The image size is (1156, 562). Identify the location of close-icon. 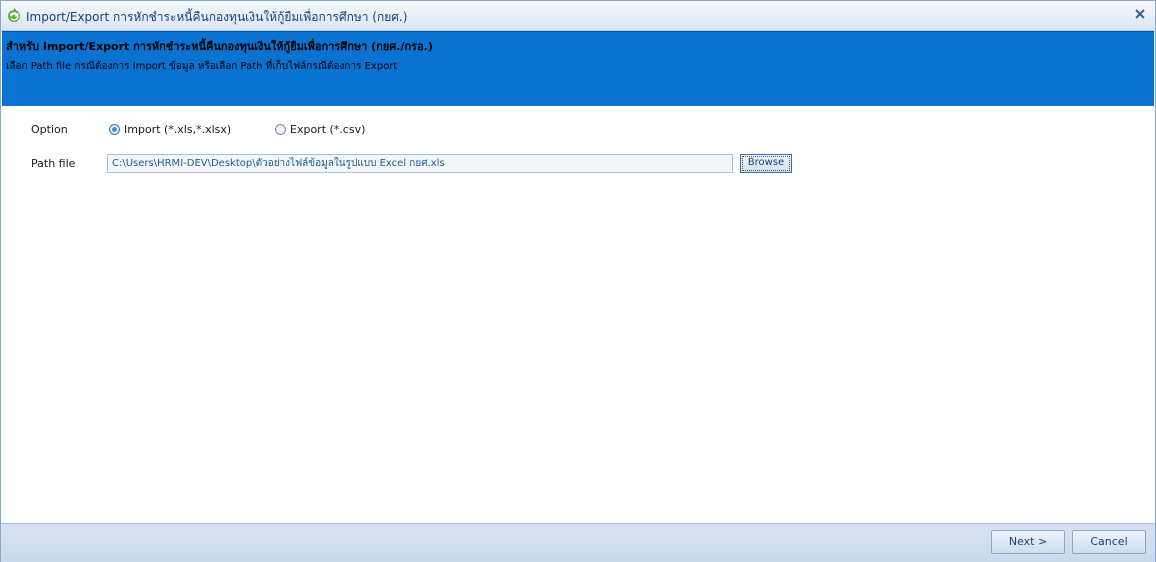
(1140, 14).